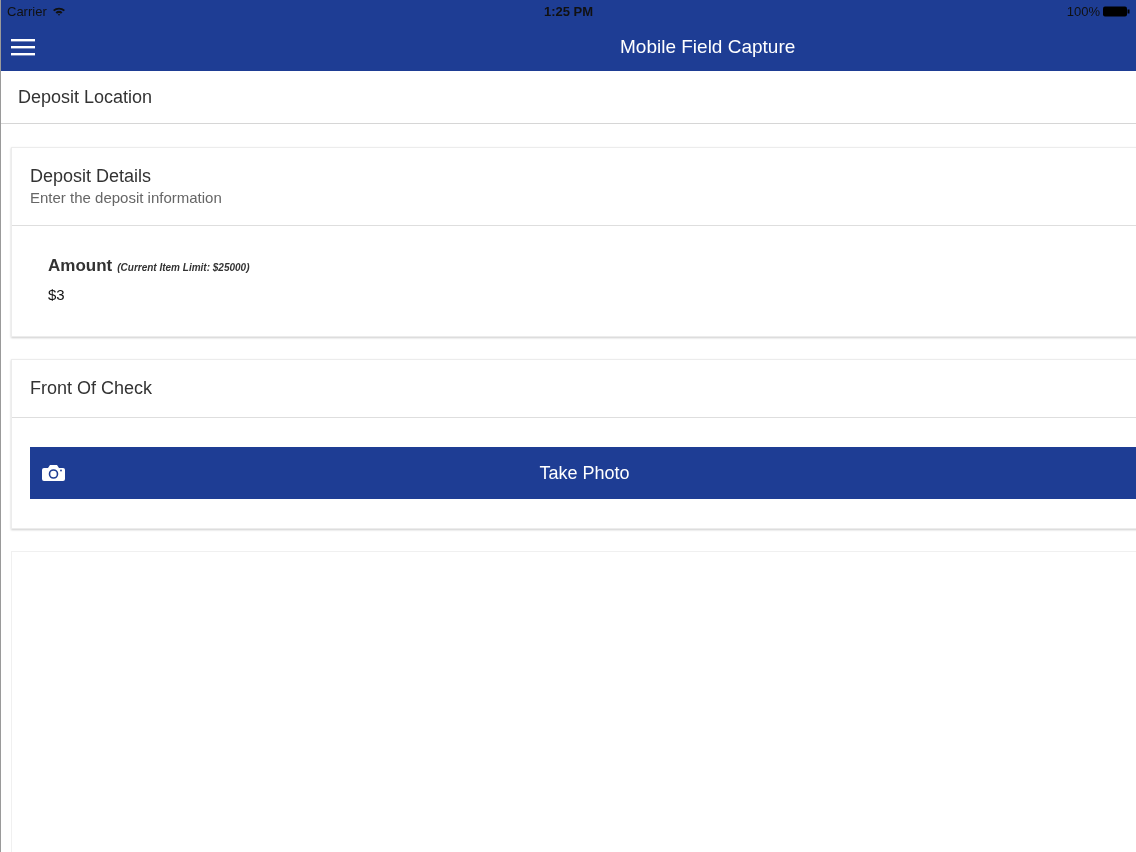  What do you see at coordinates (183, 267) in the screenshot?
I see `limit-note: (Current Item Limit: $25000)` at bounding box center [183, 267].